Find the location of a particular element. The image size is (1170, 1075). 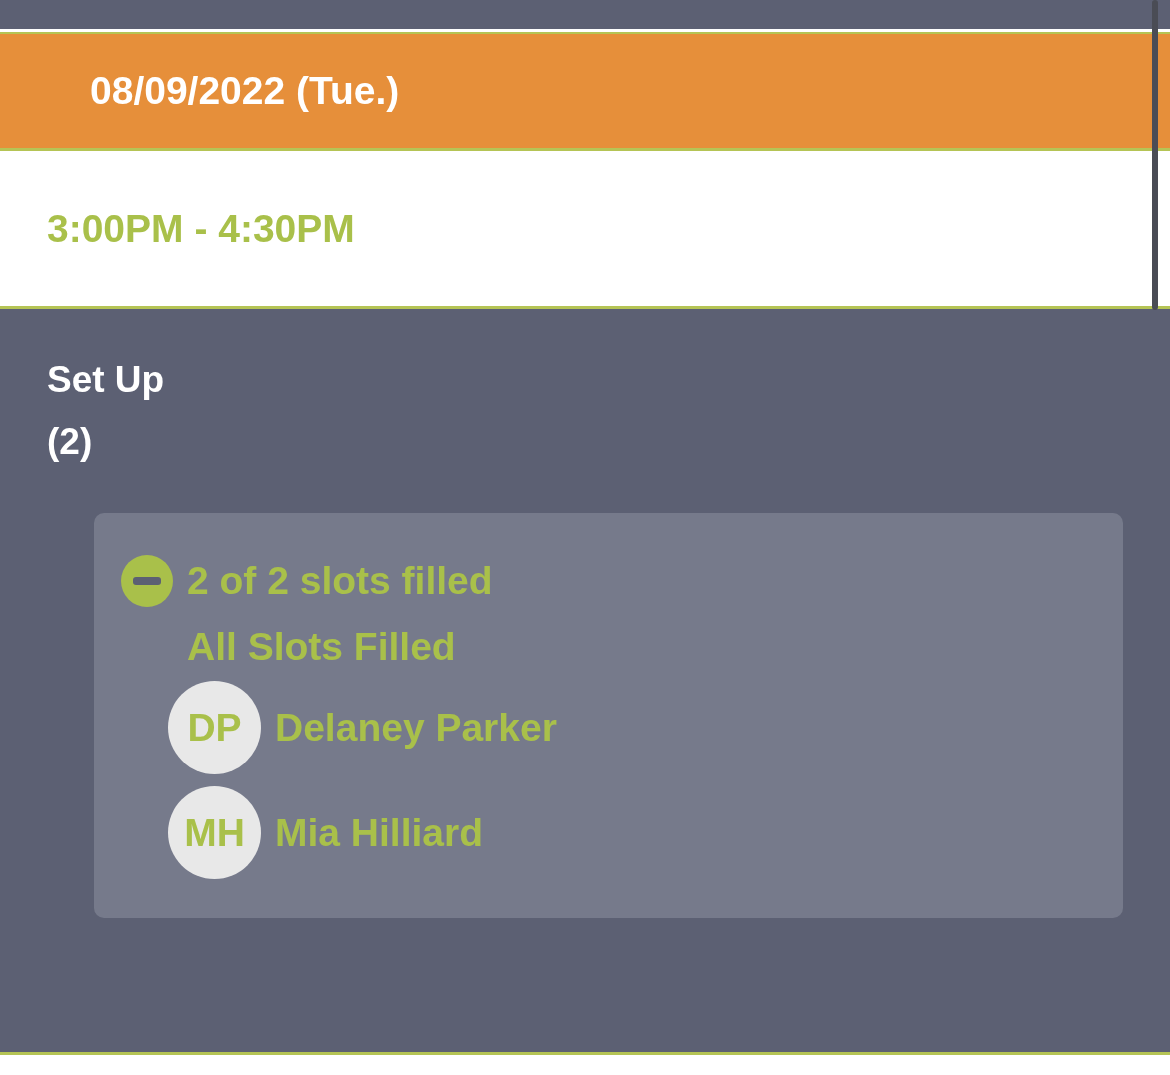

avatar: DP is located at coordinates (214, 727).